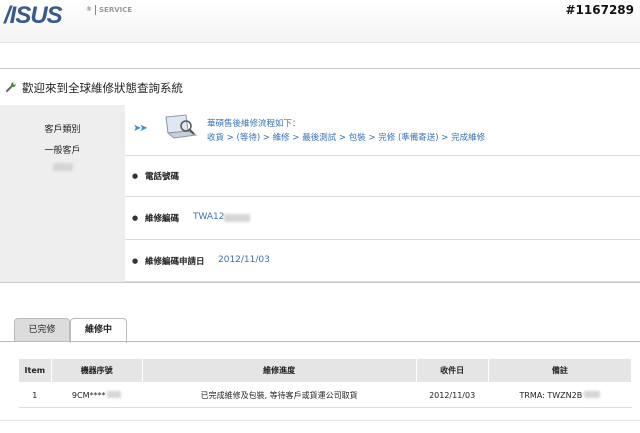 The height and width of the screenshot is (433, 640). Describe the element at coordinates (320, 282) in the screenshot. I see `section-divider` at that location.